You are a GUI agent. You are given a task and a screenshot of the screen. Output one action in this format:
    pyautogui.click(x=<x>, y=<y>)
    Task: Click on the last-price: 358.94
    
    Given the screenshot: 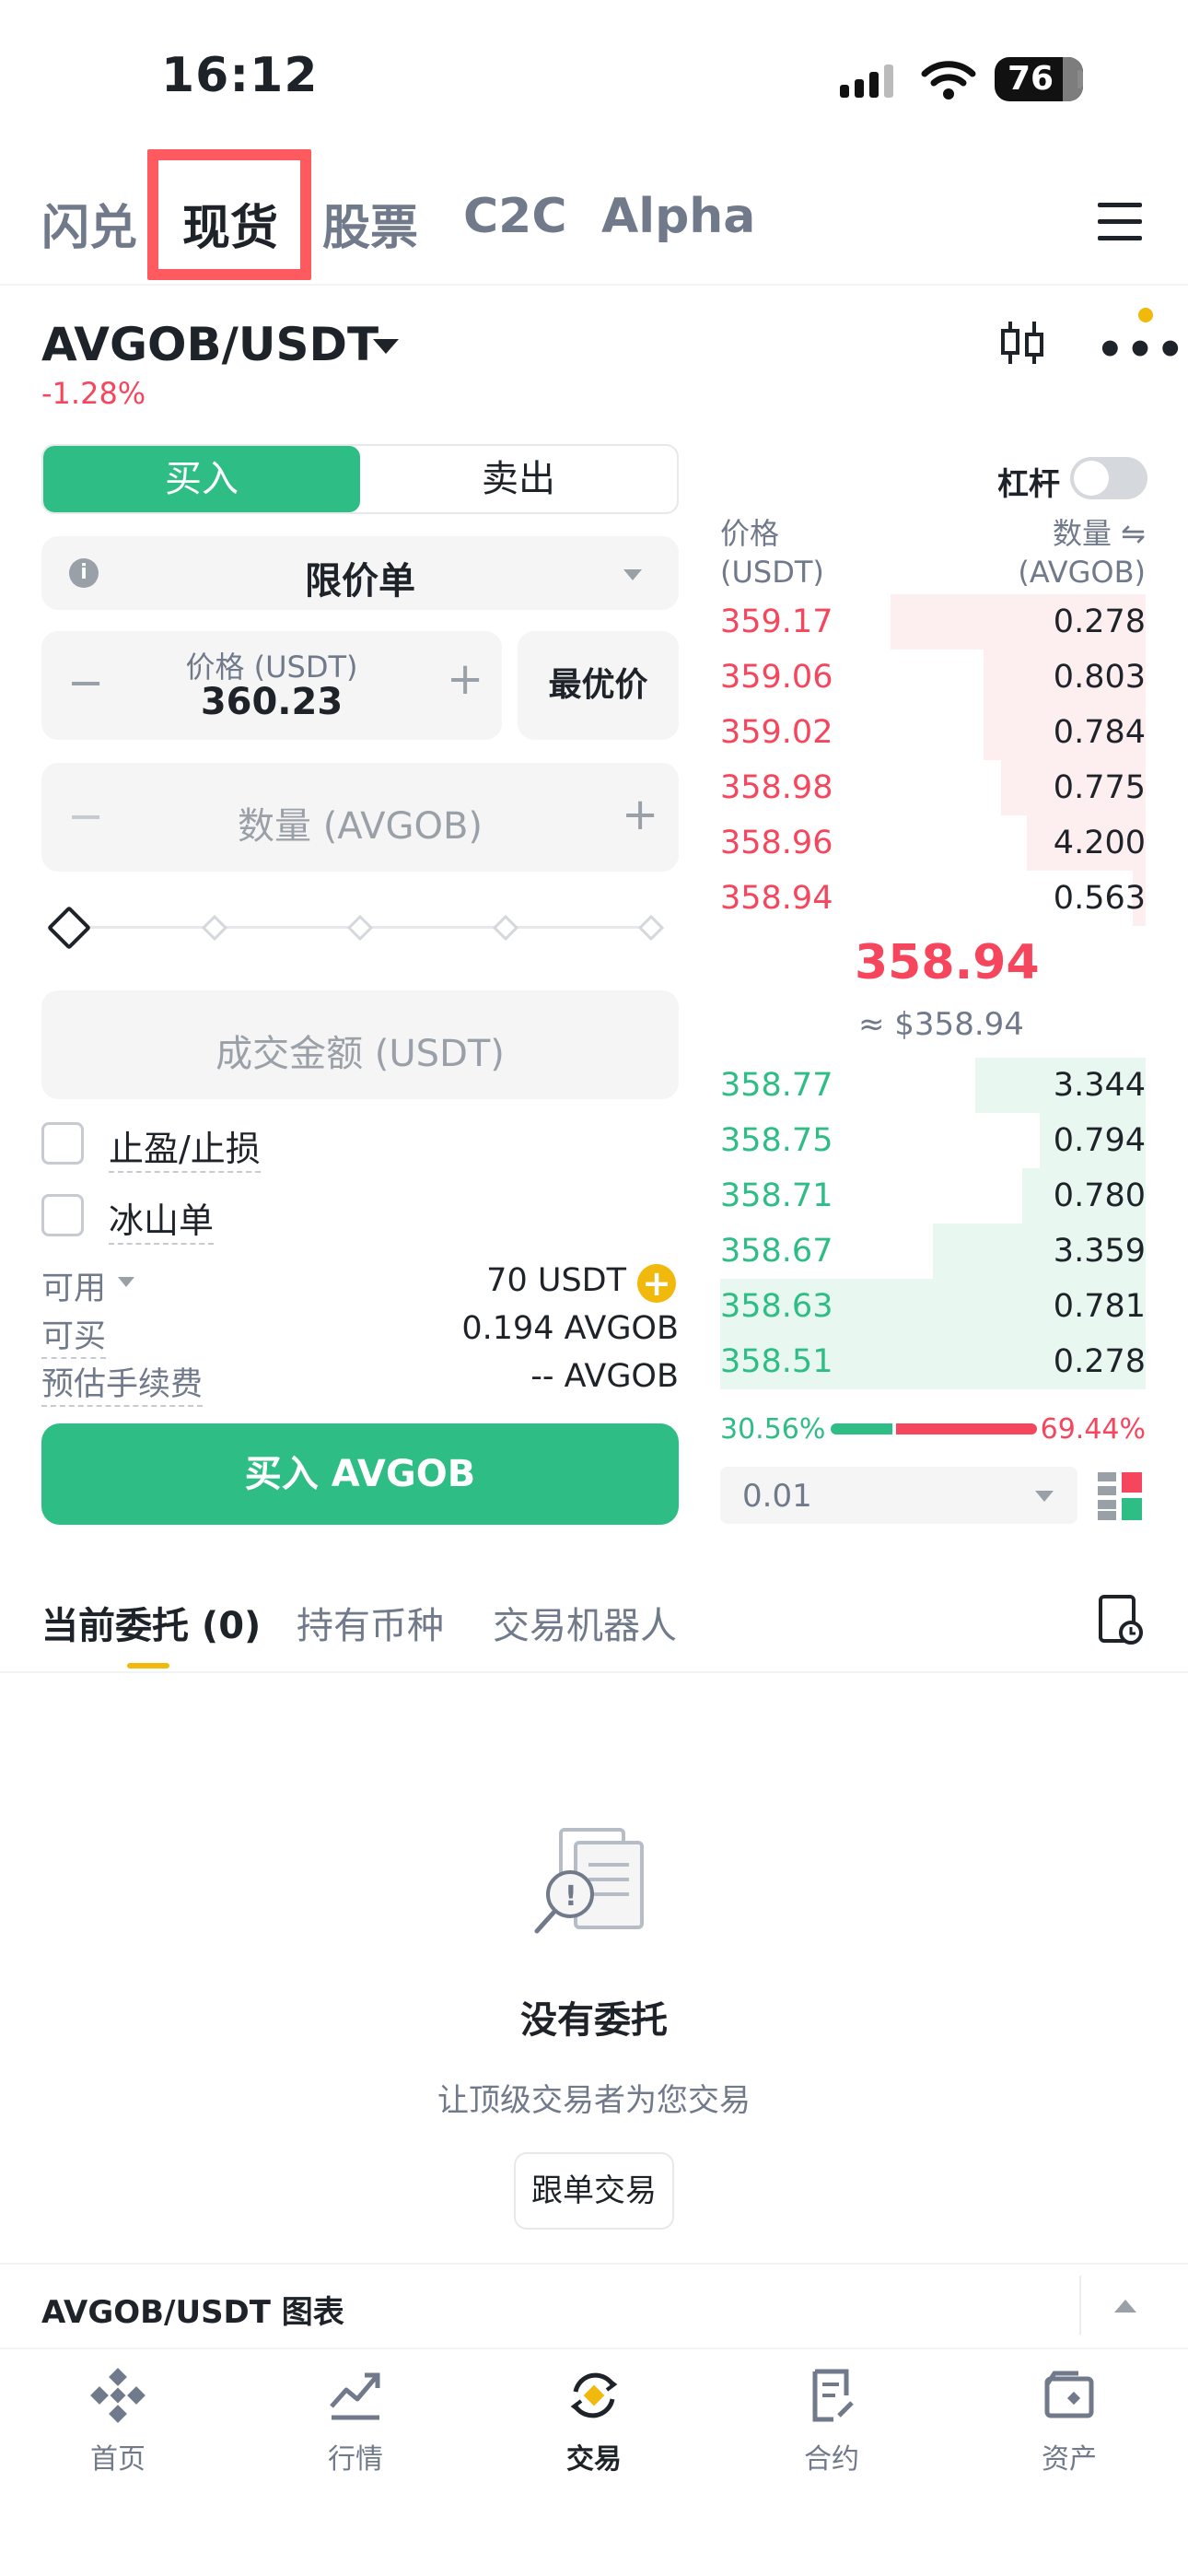 What is the action you would take?
    pyautogui.click(x=948, y=962)
    